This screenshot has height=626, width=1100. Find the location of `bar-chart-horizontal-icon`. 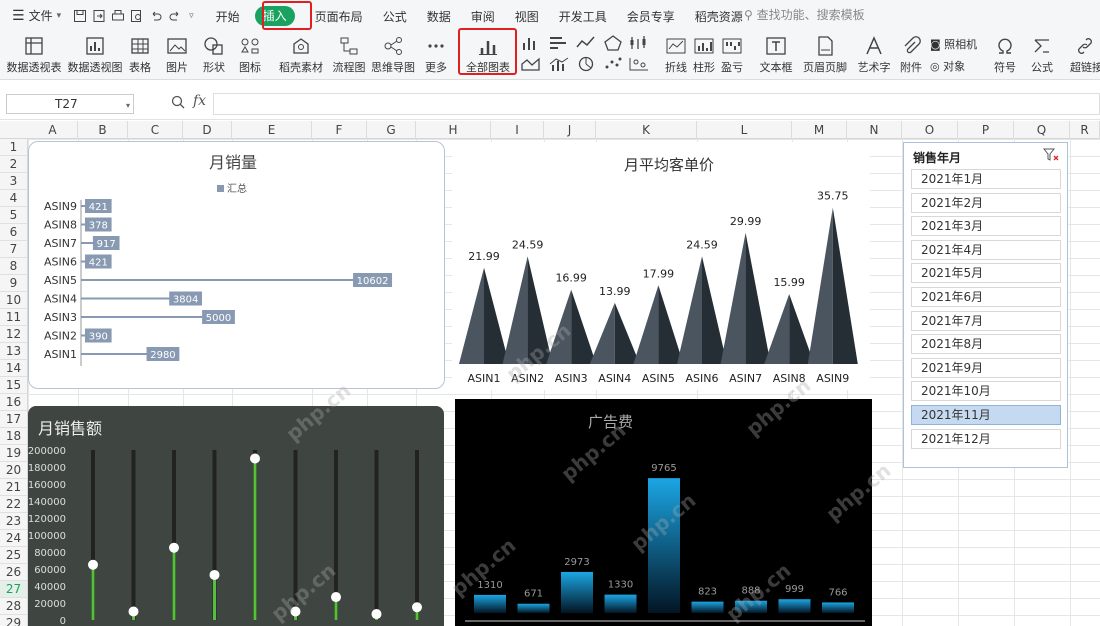

bar-chart-horizontal-icon is located at coordinates (559, 43).